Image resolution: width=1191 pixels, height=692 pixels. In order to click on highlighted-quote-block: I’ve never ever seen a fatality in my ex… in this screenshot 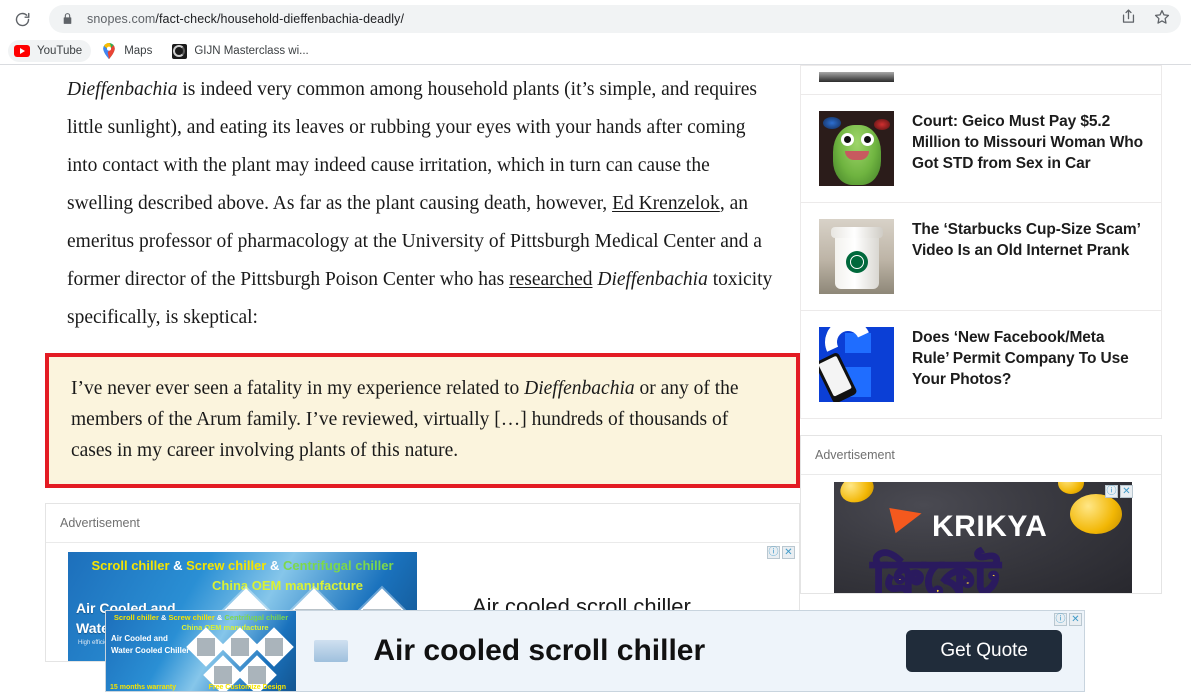, I will do `click(422, 420)`.